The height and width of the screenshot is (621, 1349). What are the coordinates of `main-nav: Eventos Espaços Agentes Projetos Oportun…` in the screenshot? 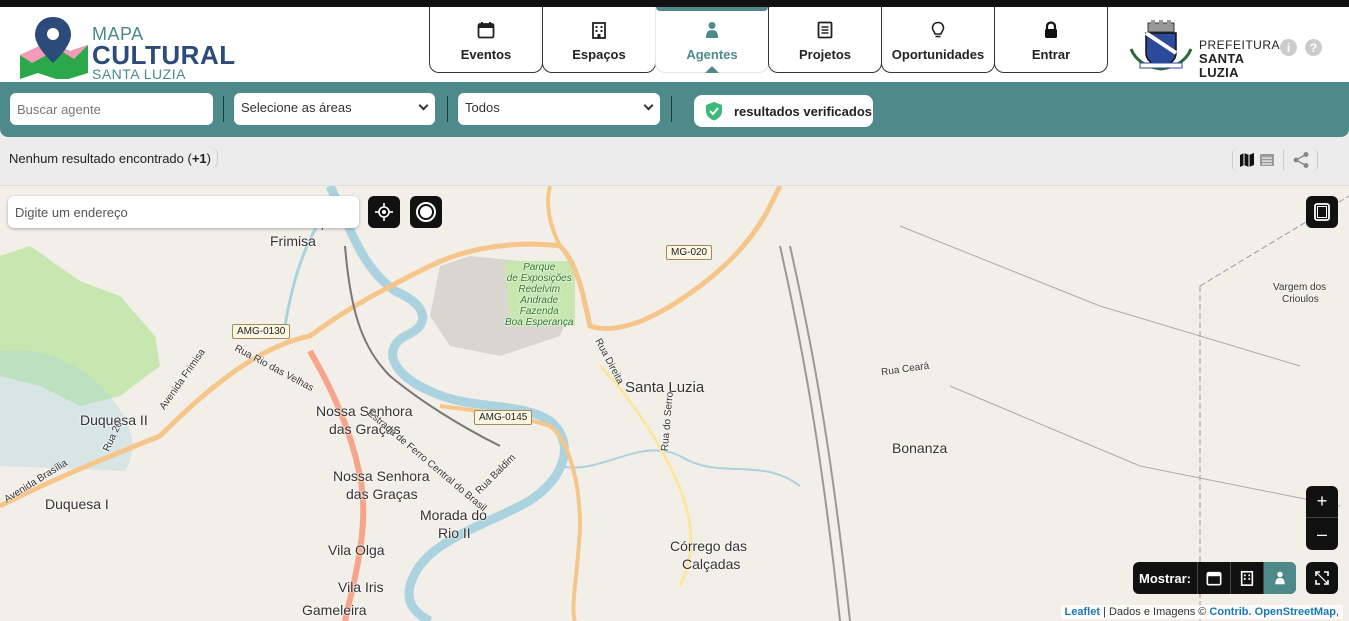 It's located at (768, 41).